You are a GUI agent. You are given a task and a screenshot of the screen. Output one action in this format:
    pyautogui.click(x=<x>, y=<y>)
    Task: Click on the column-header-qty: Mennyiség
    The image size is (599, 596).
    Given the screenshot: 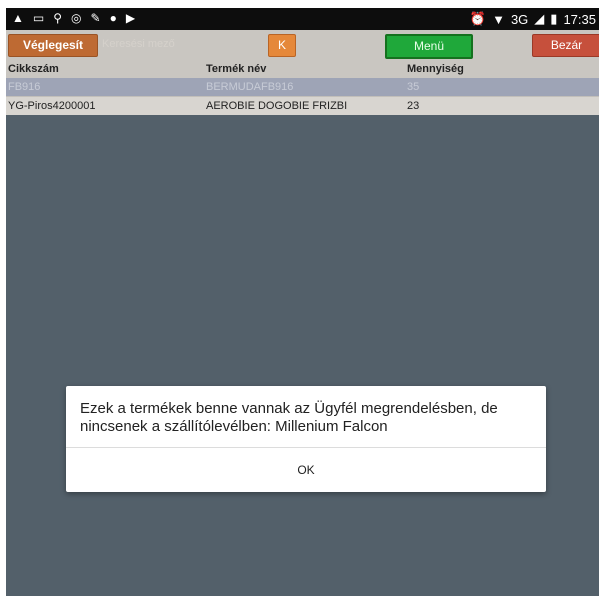 What is the action you would take?
    pyautogui.click(x=435, y=69)
    